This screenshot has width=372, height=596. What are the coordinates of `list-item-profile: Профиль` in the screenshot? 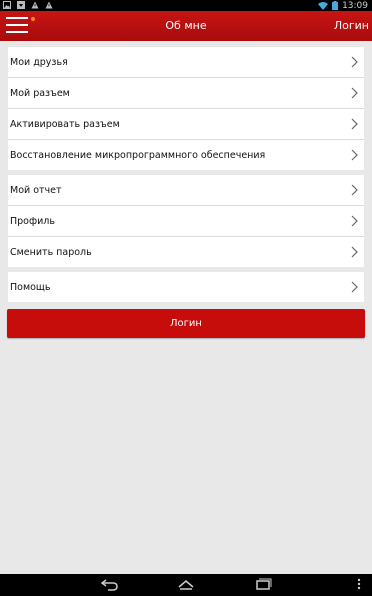 It's located at (186, 221).